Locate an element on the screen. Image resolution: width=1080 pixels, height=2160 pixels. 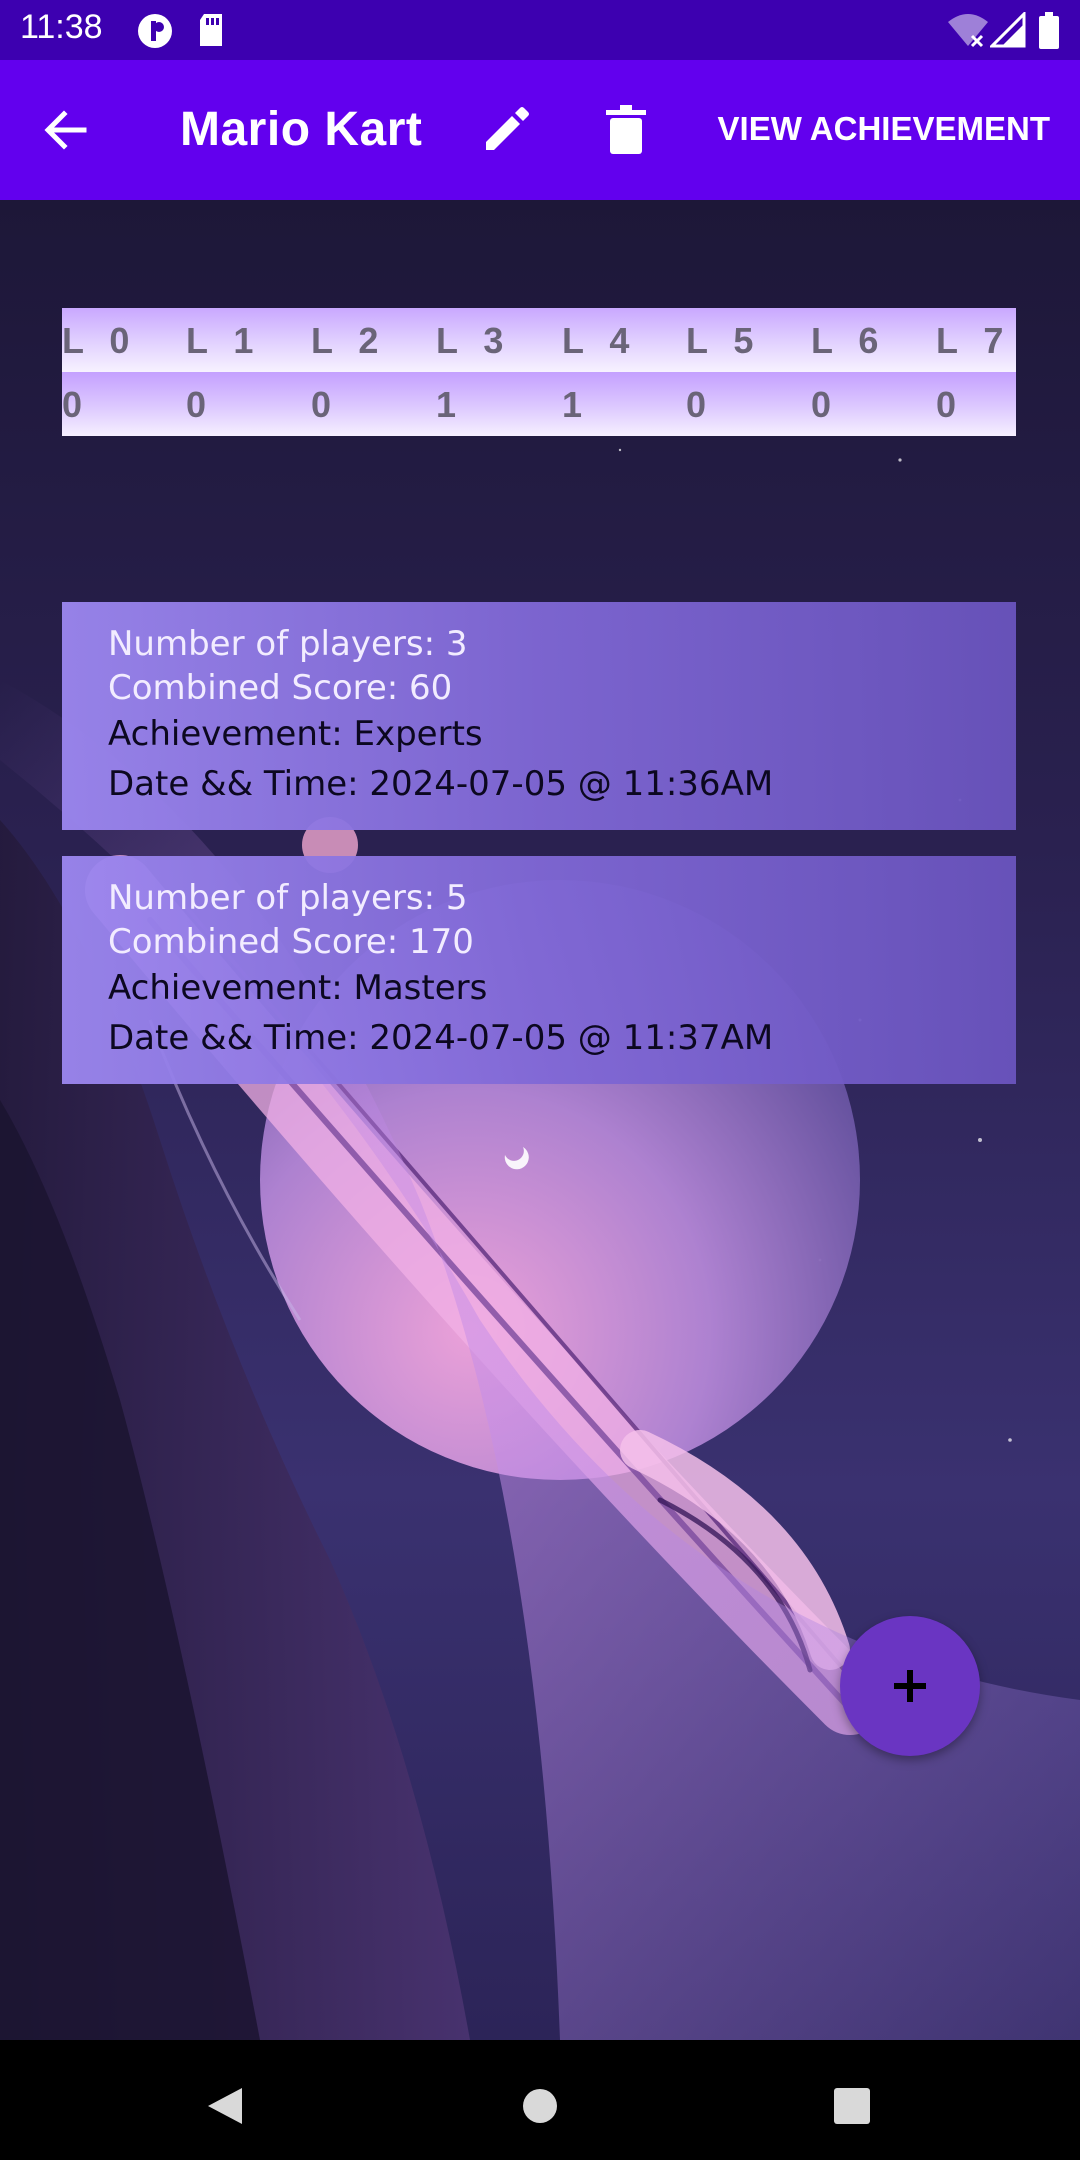
session-datetime: Date && Time: 2024-07-05 @ 11:37AM is located at coordinates (441, 1038).